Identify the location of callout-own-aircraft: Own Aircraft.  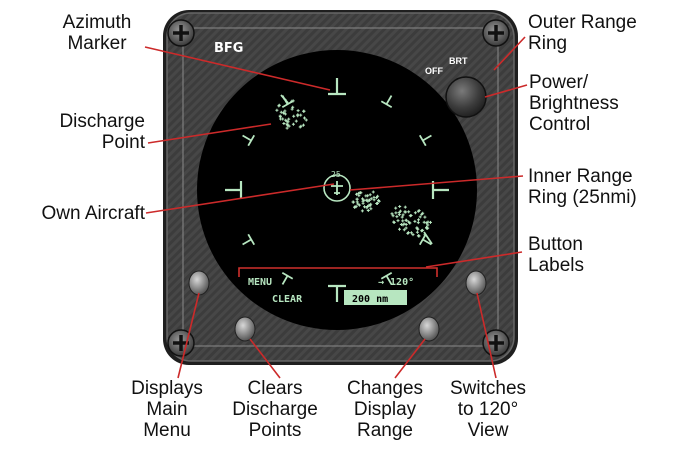
(93, 213).